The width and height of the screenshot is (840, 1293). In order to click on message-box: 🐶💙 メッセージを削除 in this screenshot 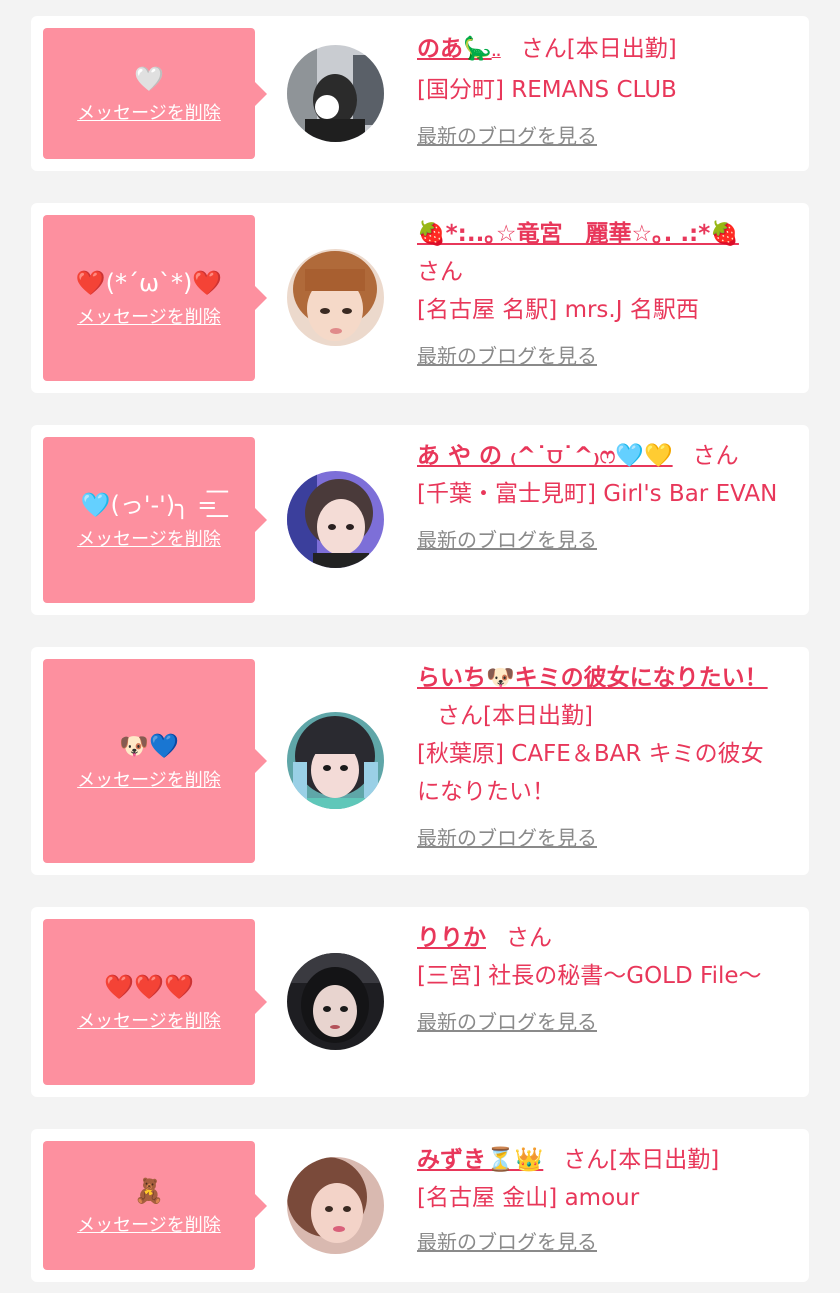, I will do `click(155, 761)`.